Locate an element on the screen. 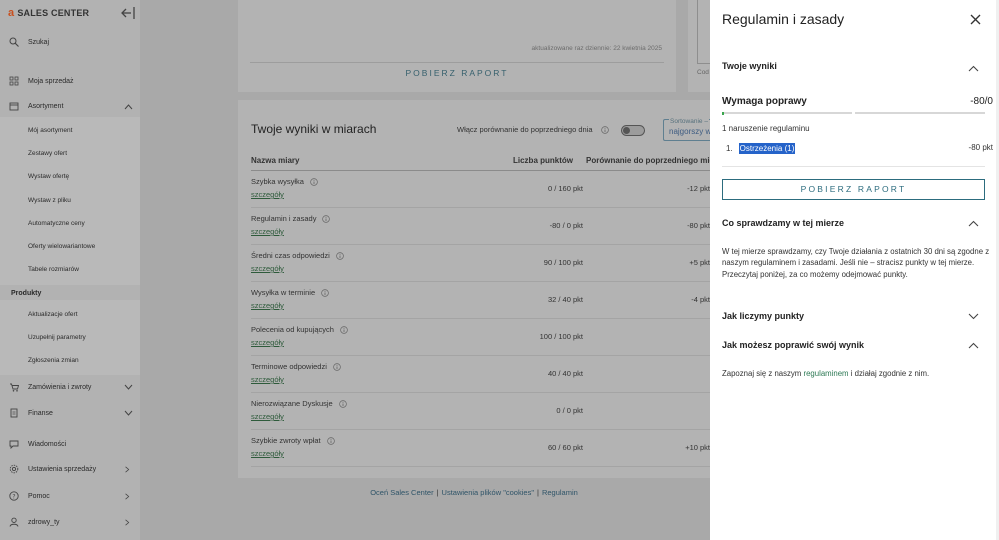 The image size is (999, 540). improve-section-header: Jak możesz poprawić swój wynik is located at coordinates (793, 345).